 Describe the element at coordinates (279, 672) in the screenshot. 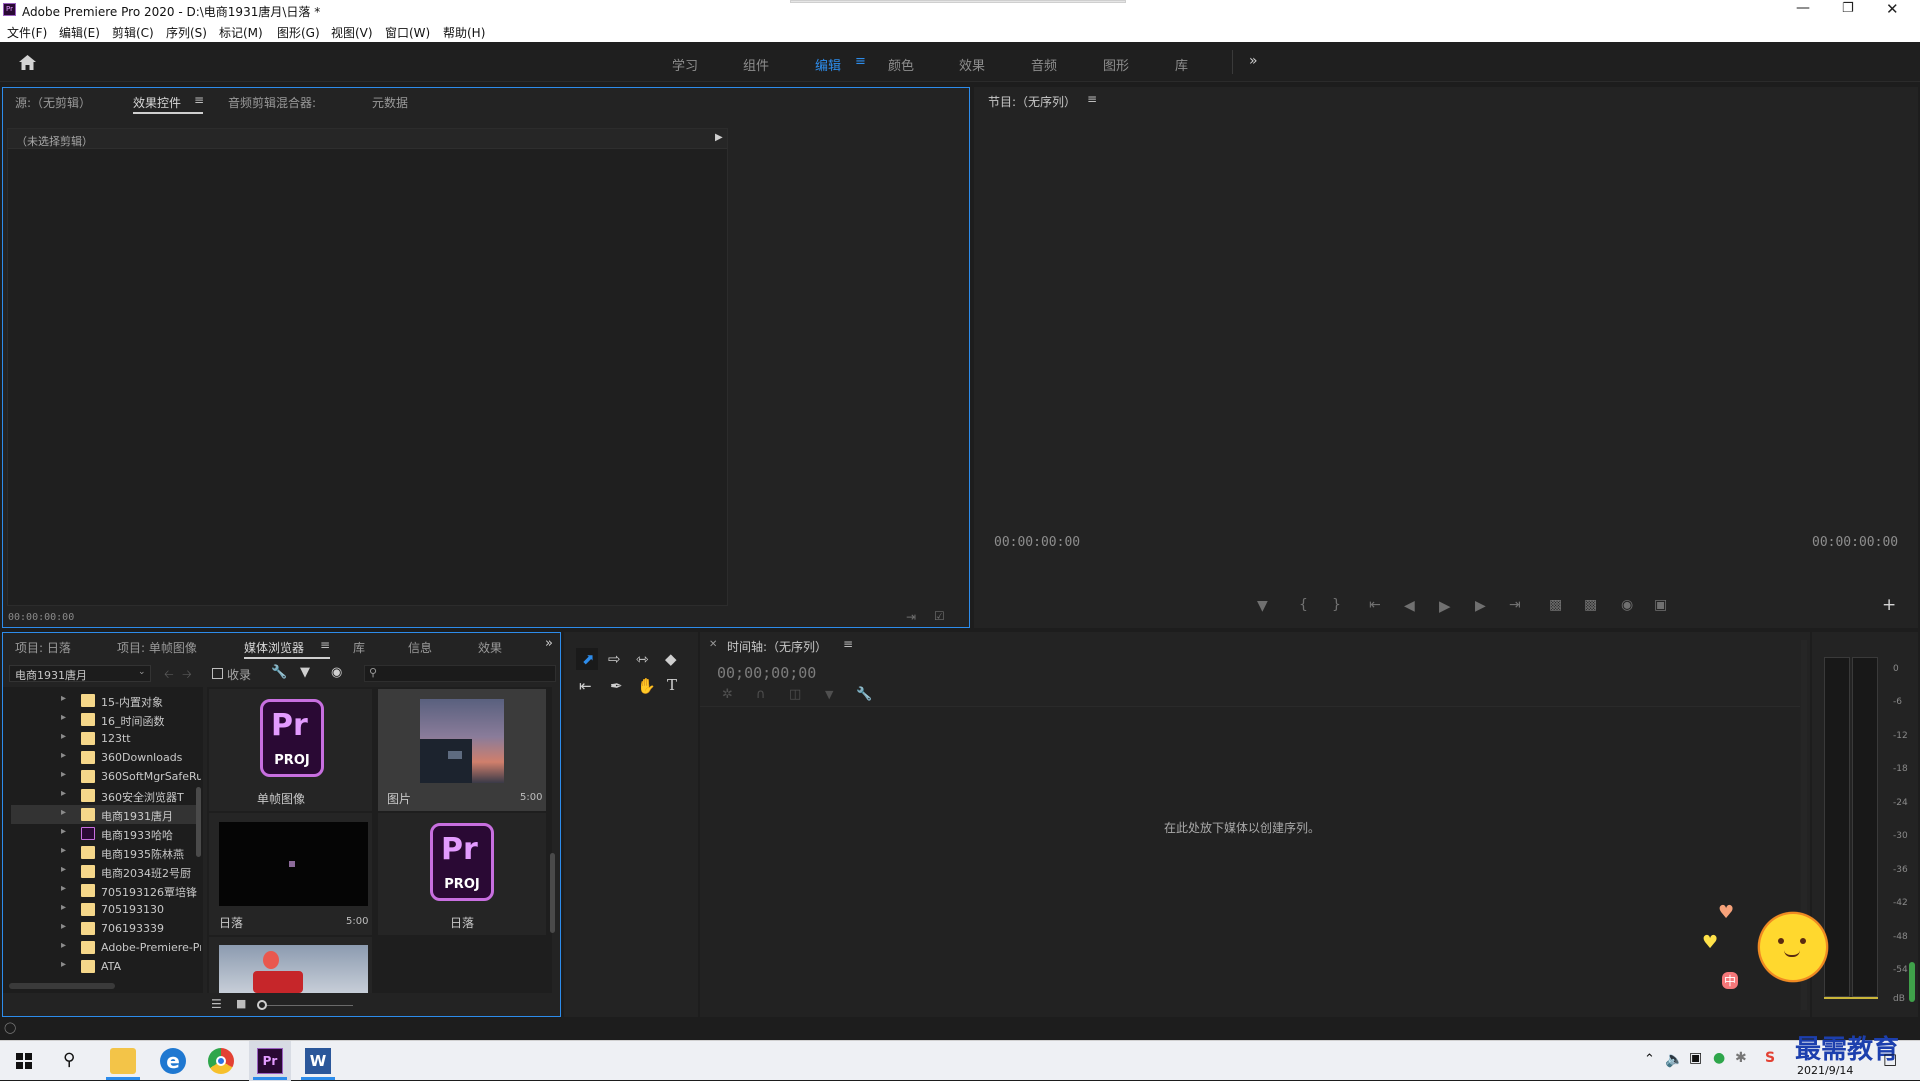

I see `wrench-icon: 🔧` at that location.